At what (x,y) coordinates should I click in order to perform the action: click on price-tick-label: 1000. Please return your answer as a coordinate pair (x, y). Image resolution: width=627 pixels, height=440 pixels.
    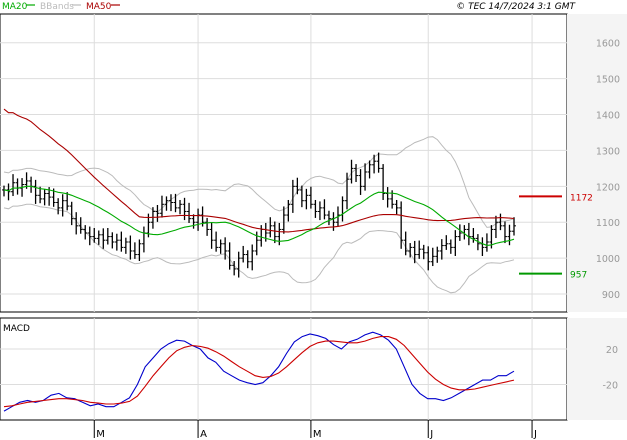
    Looking at the image, I should click on (608, 259).